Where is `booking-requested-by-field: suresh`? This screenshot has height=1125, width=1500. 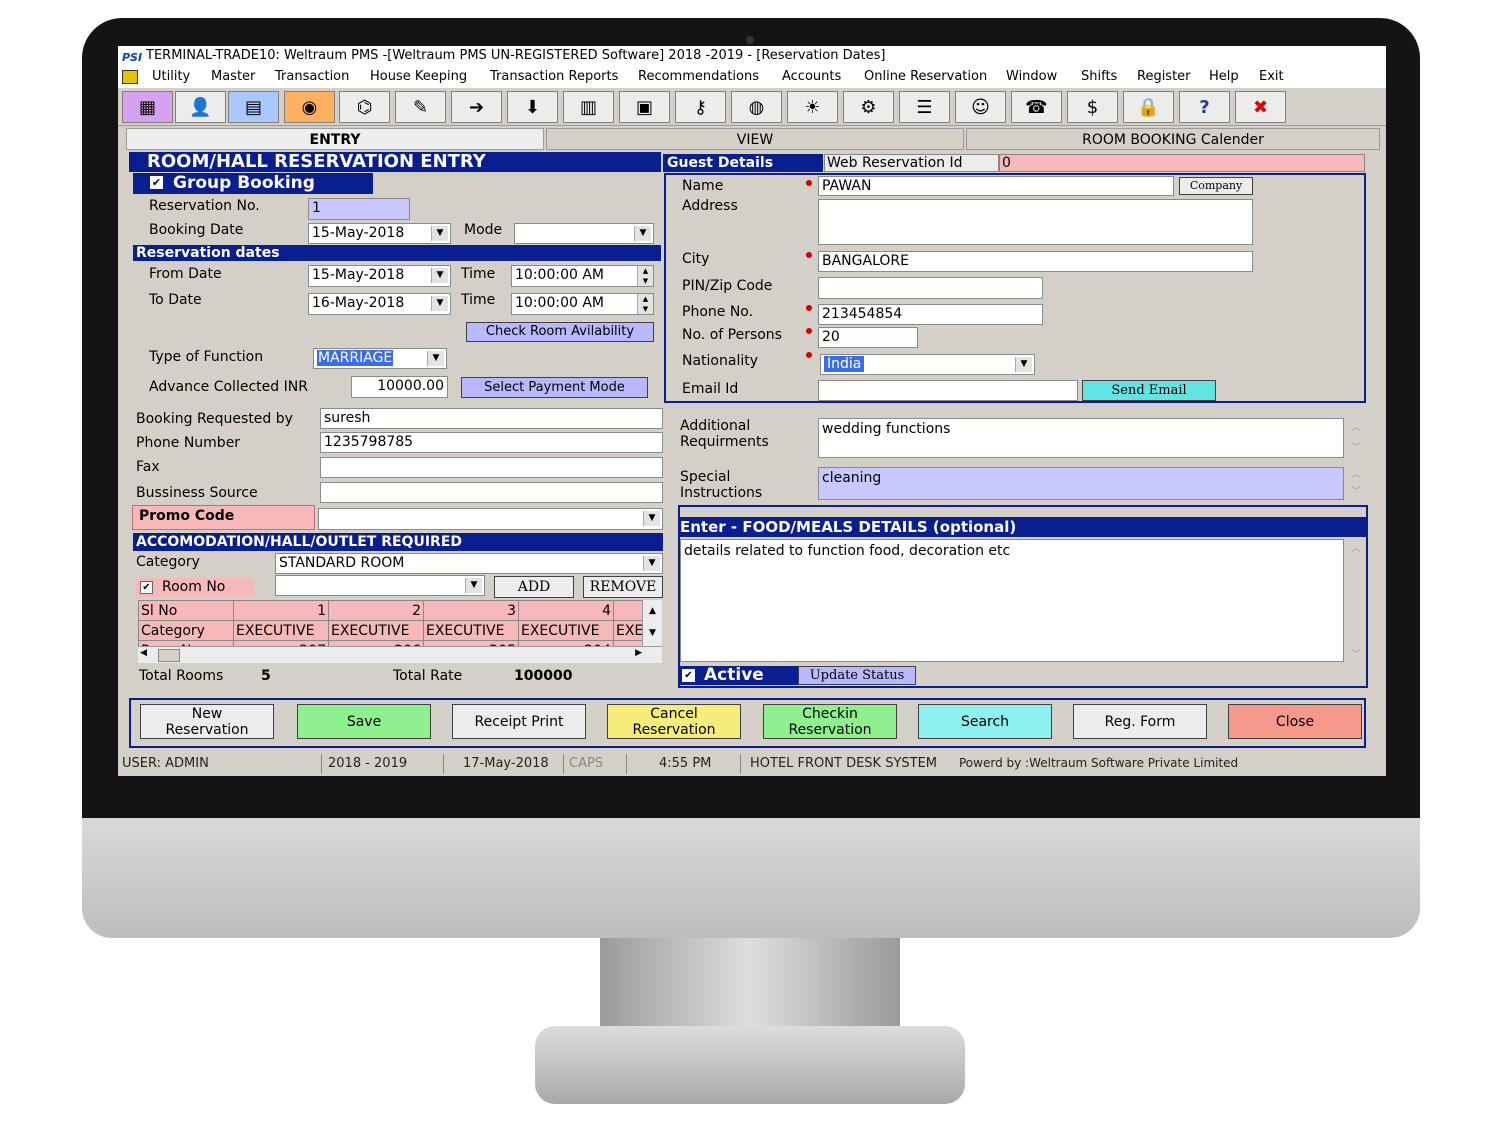 booking-requested-by-field: suresh is located at coordinates (491, 418).